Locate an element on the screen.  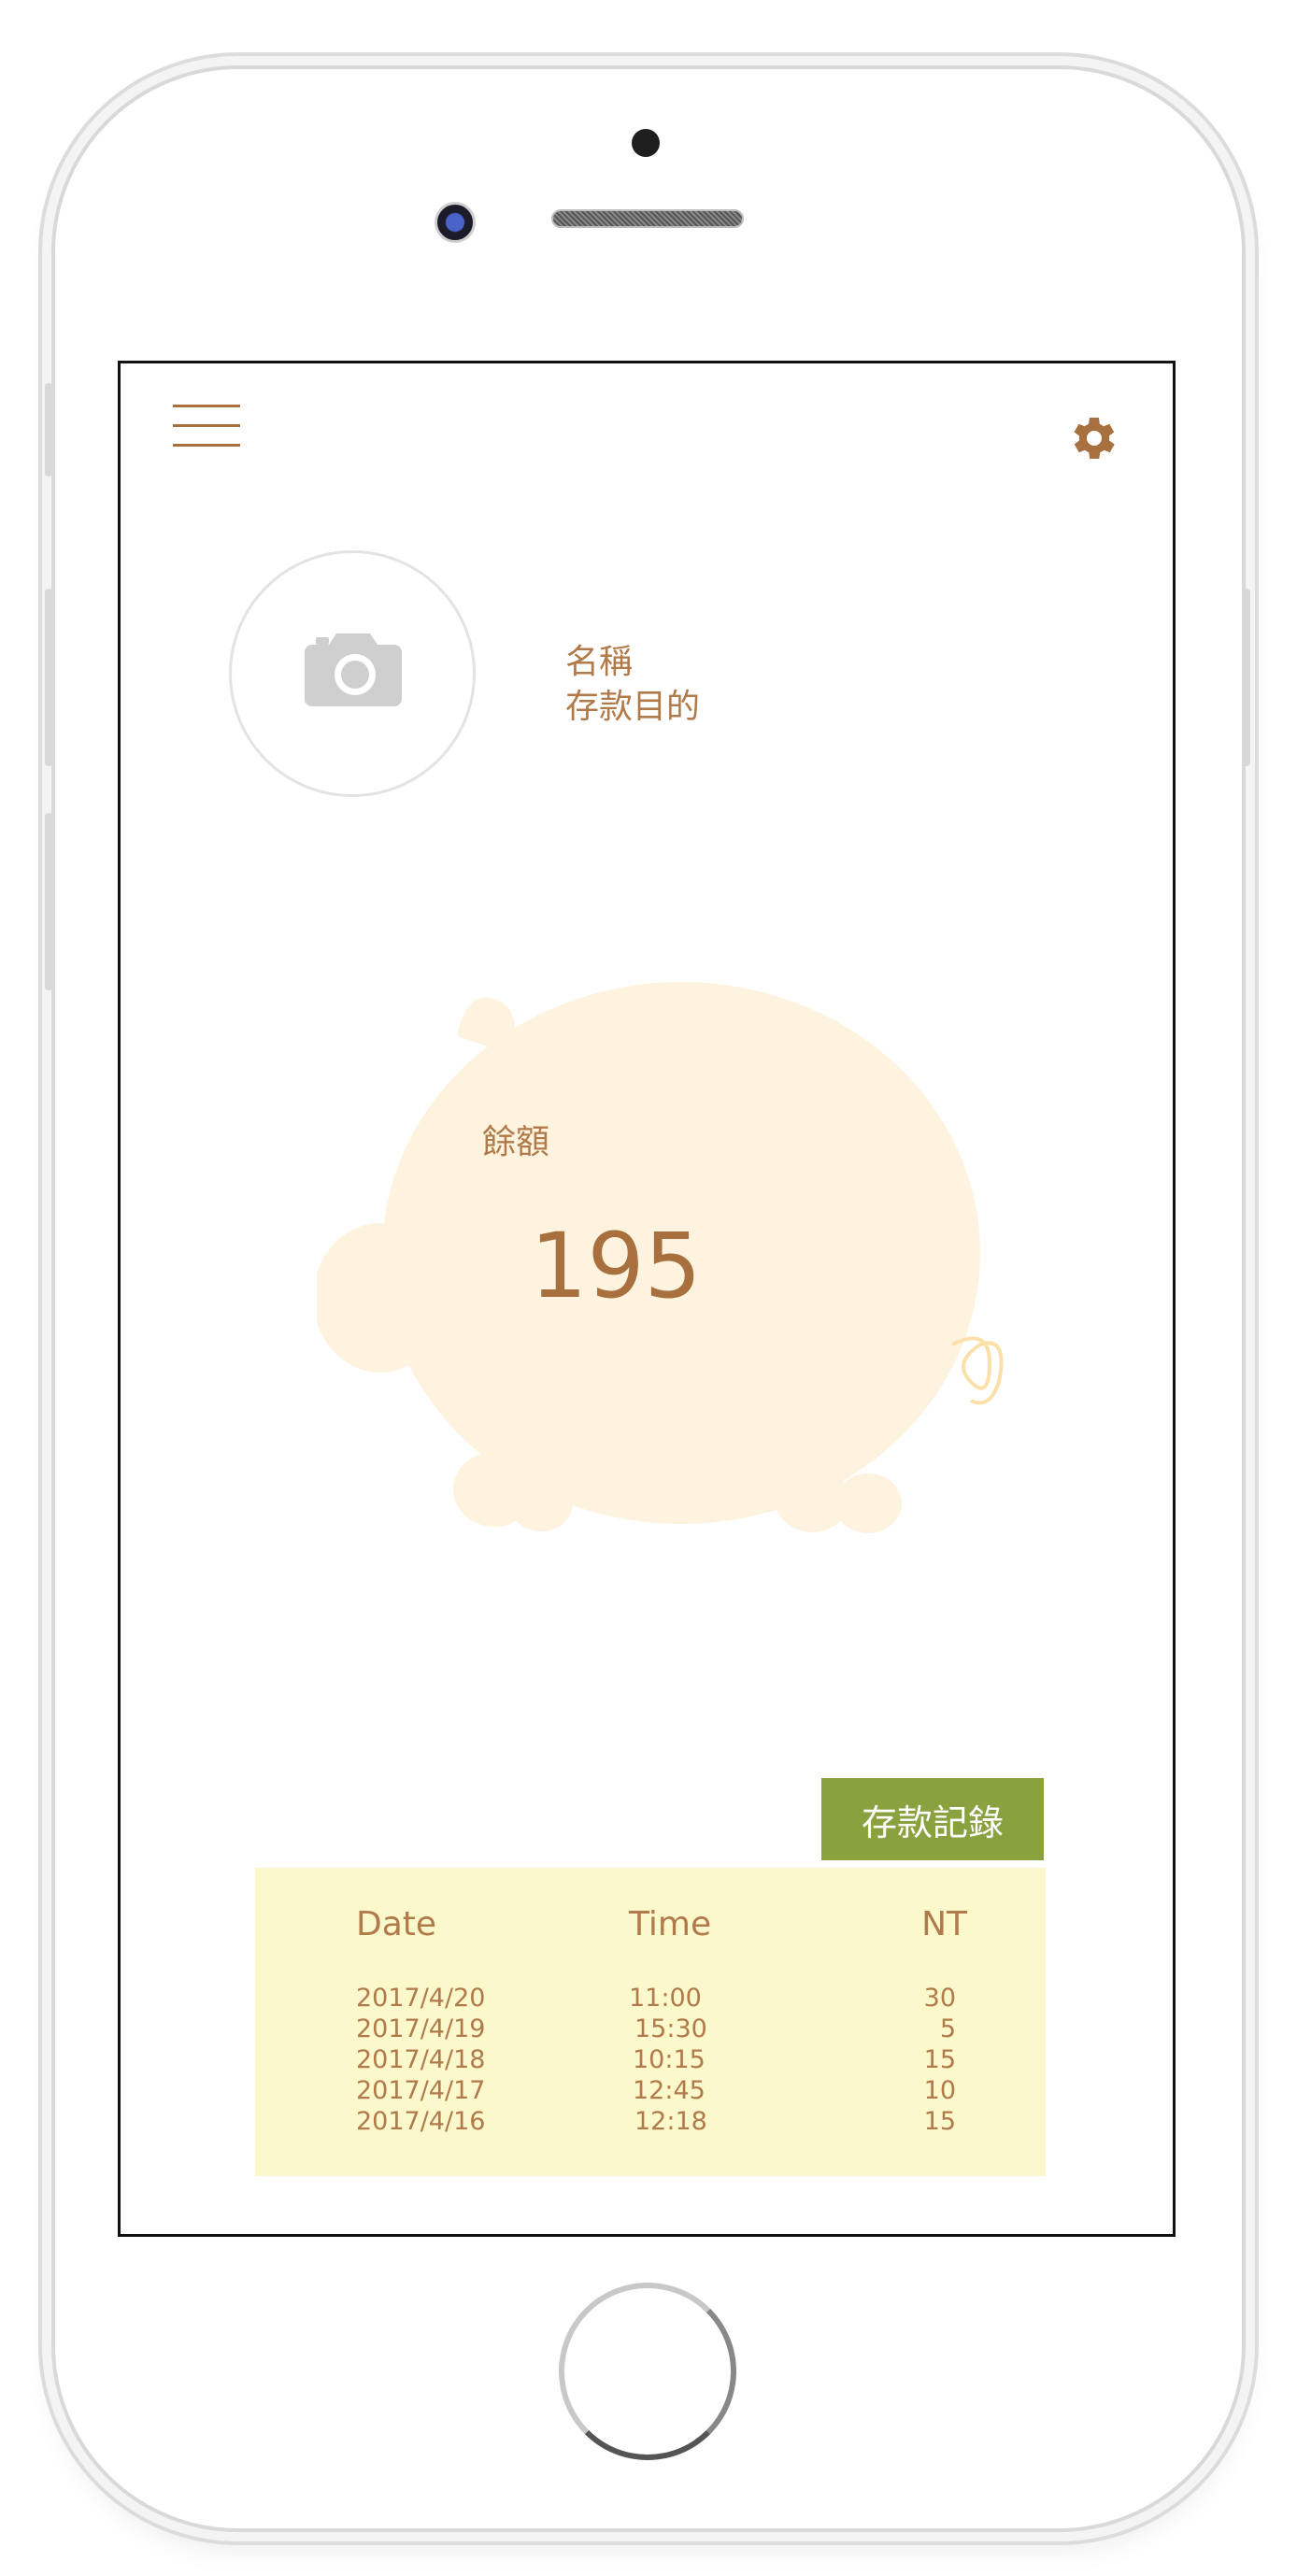
column-header-date: Date is located at coordinates (396, 1924).